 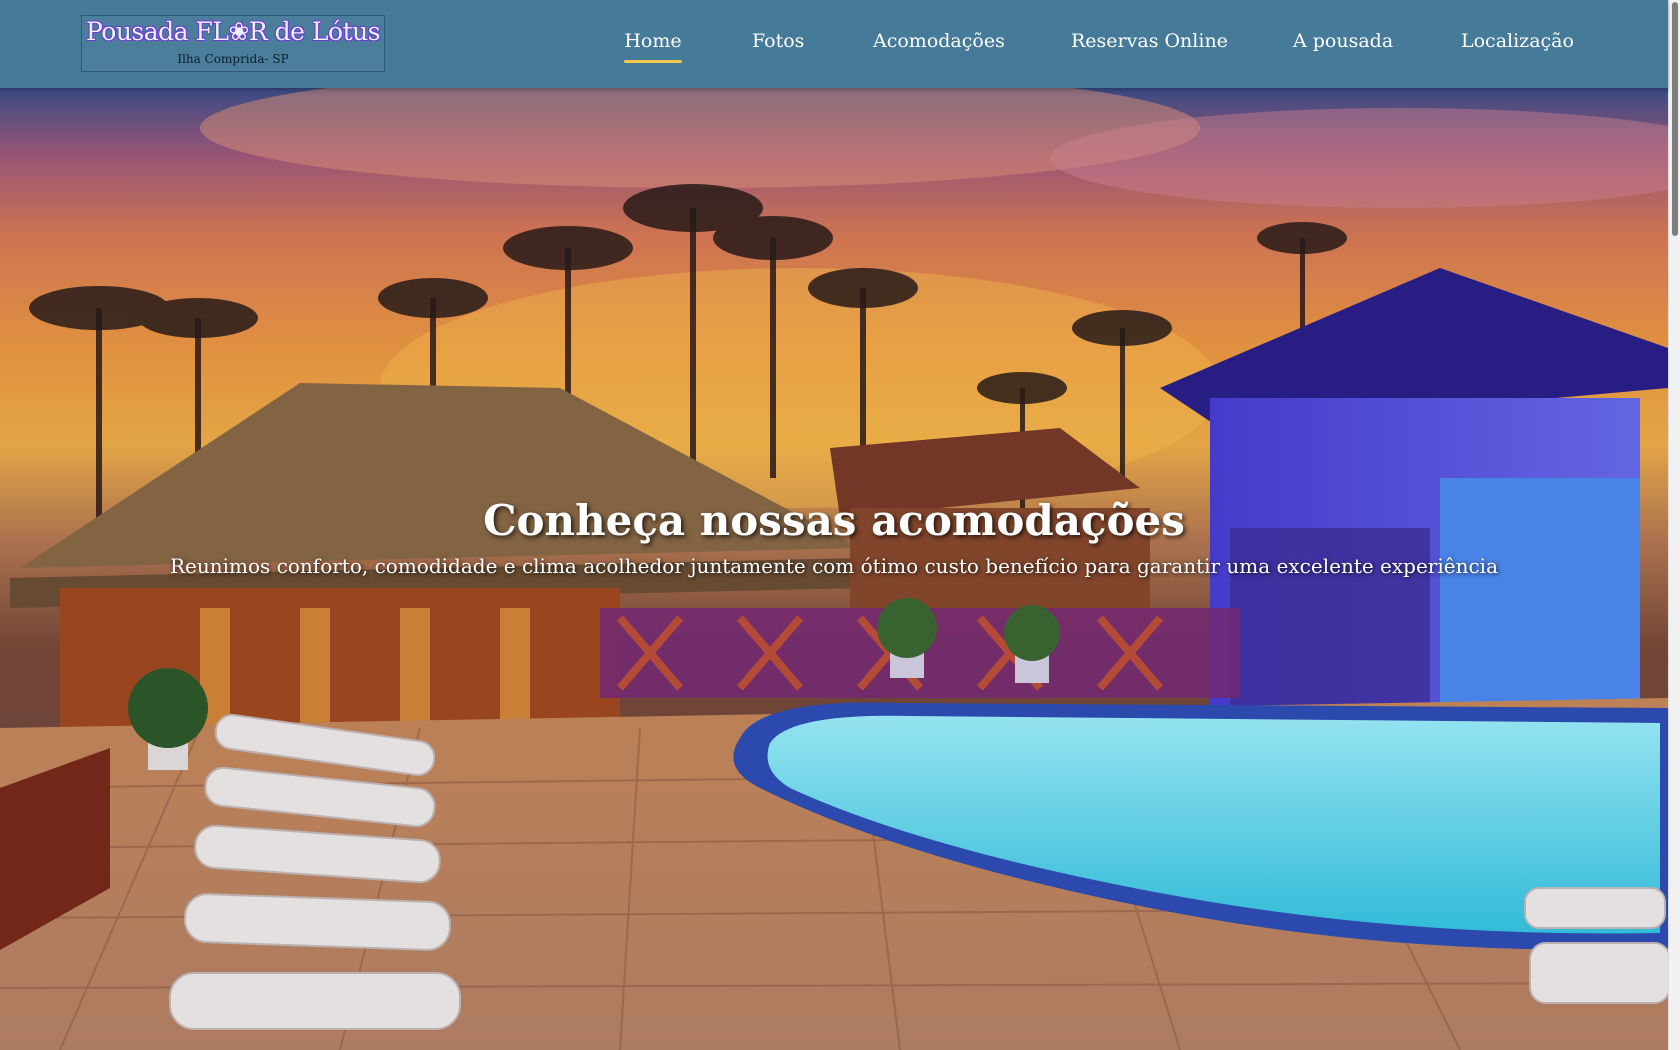 What do you see at coordinates (1517, 45) in the screenshot?
I see `nav-item-localizacao: Localização` at bounding box center [1517, 45].